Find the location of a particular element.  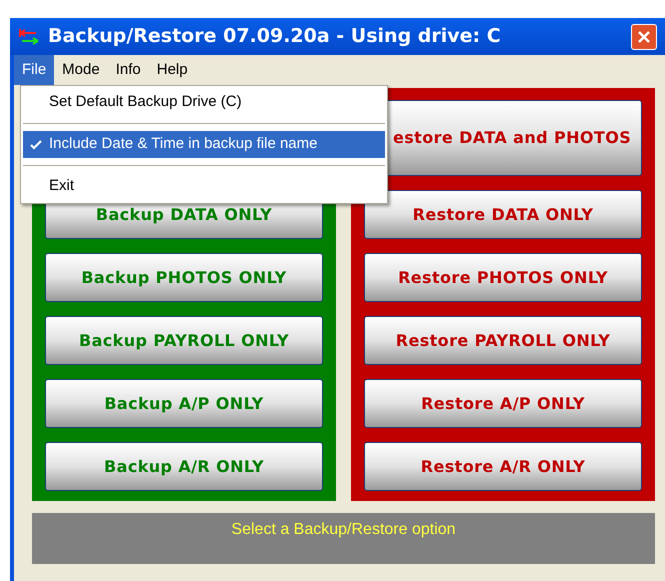

close-icon is located at coordinates (644, 37).